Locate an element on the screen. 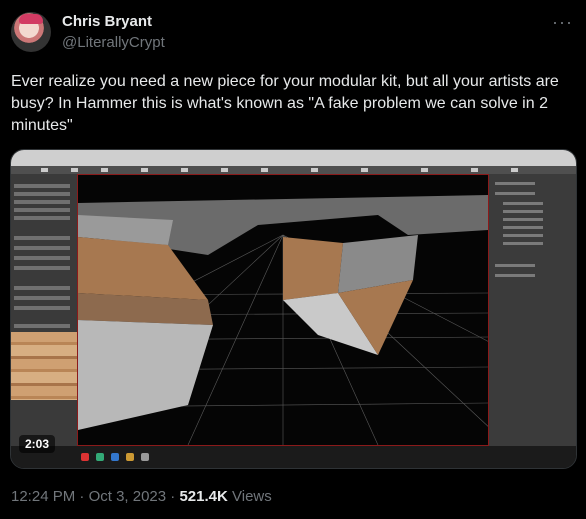 Image resolution: width=586 pixels, height=519 pixels. author-name: Chris Bryant is located at coordinates (107, 21).